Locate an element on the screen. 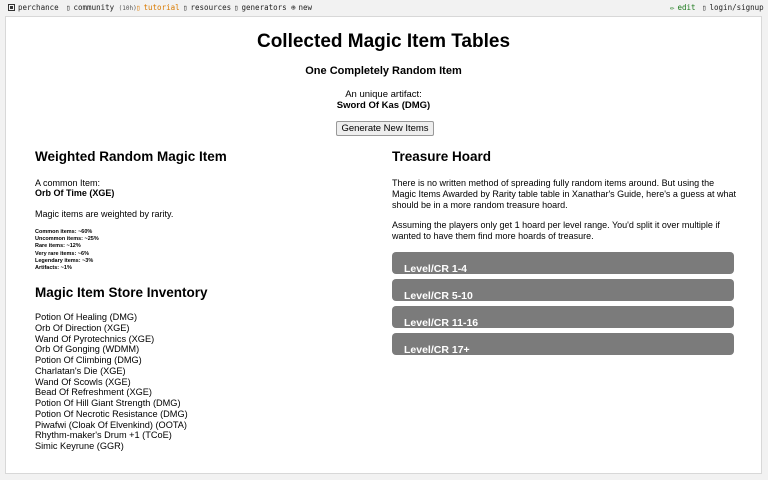 The width and height of the screenshot is (768, 480). login-link: ▯ login/signup is located at coordinates (733, 7).